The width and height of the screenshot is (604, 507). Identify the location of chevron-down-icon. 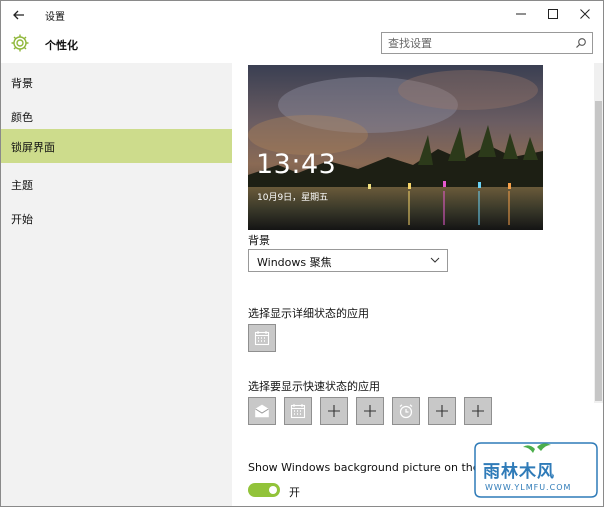
(435, 260).